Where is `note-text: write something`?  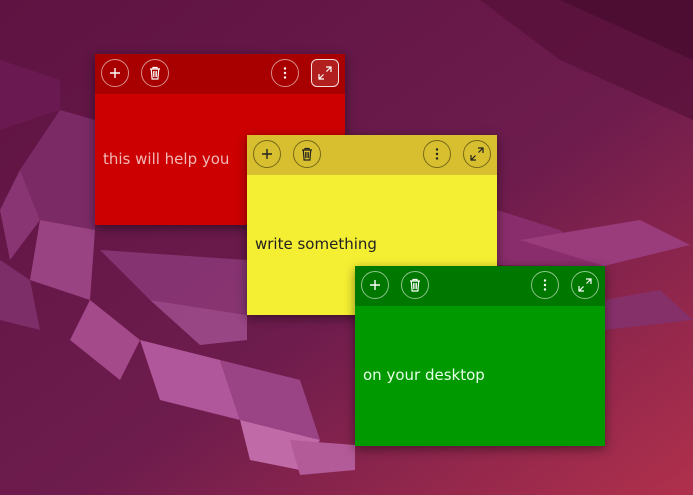 note-text: write something is located at coordinates (316, 244).